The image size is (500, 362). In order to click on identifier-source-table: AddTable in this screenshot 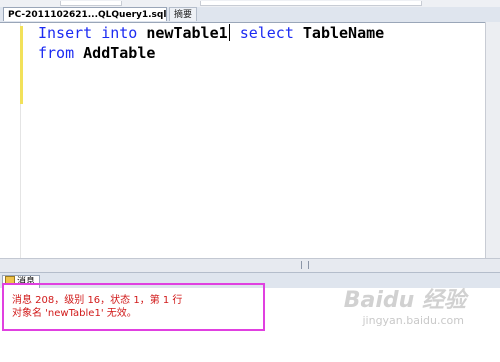, I will do `click(119, 53)`.